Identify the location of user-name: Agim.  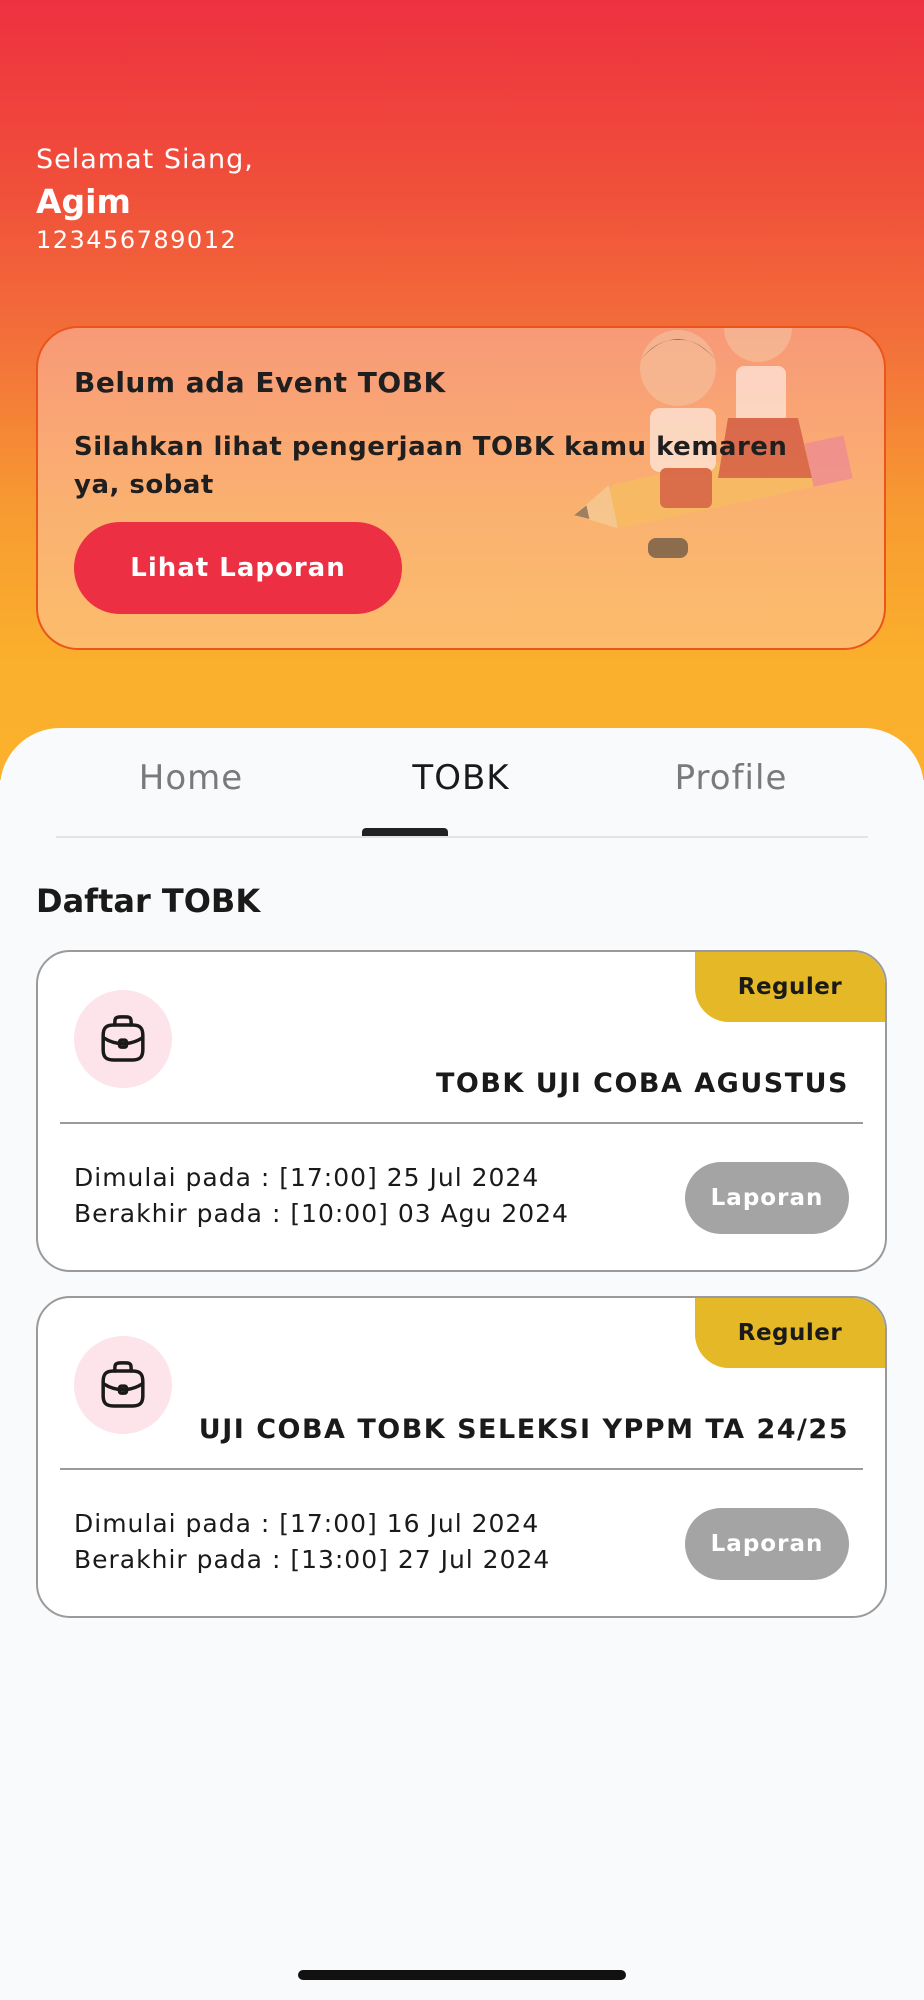
(83, 201).